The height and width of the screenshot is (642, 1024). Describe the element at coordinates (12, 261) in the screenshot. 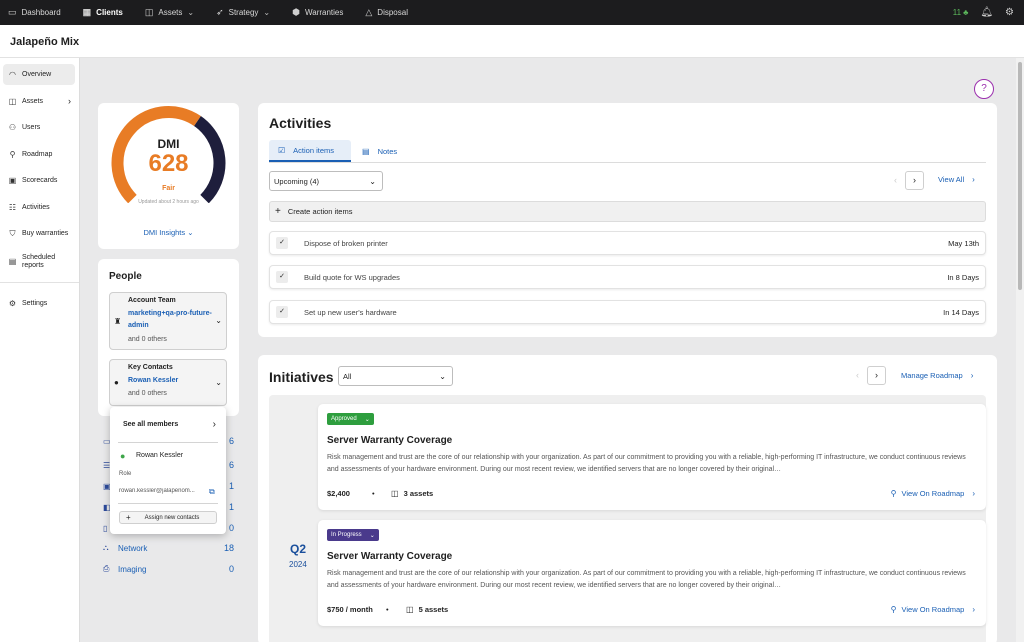

I see `calendar-icon: ▤` at that location.